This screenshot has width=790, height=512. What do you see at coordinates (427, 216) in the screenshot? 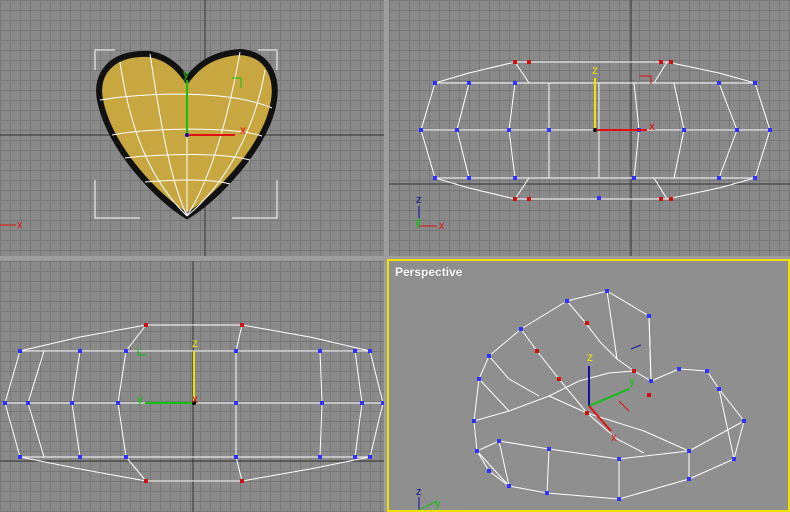
I see `world-axis-icon` at bounding box center [427, 216].